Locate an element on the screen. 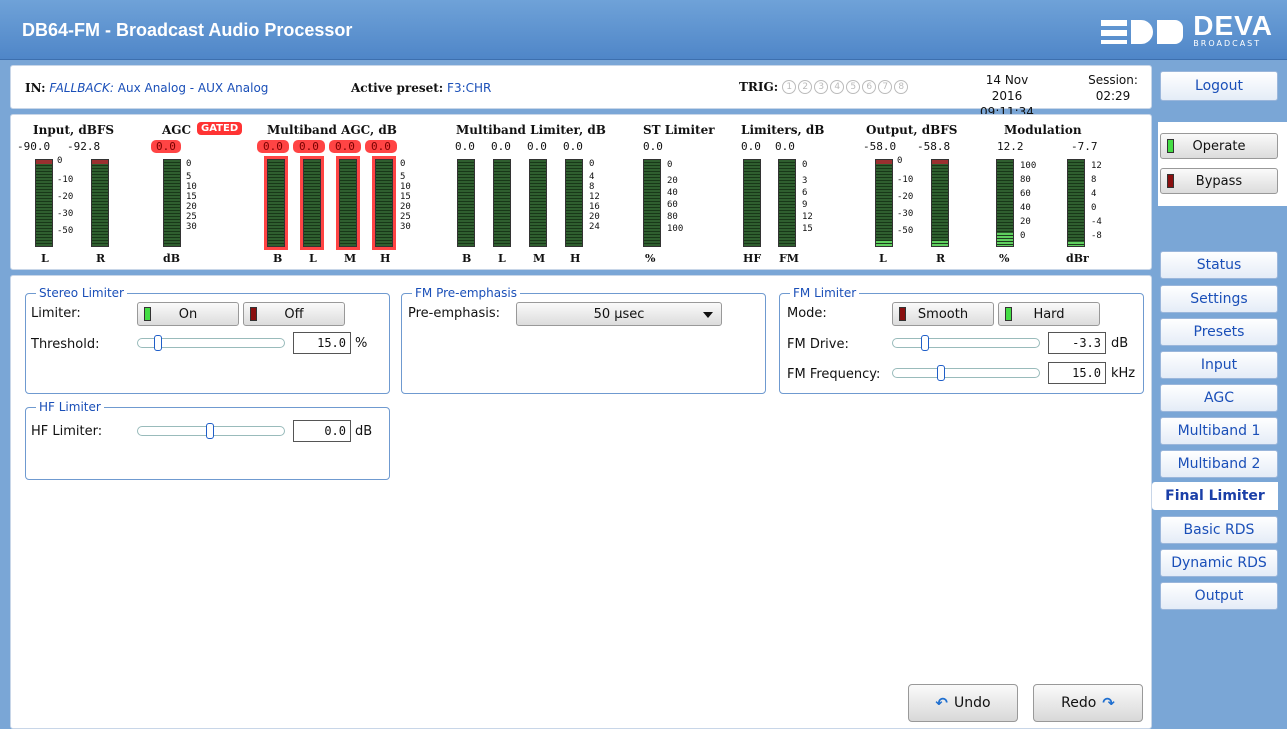  gated-badge: GATED is located at coordinates (220, 128).